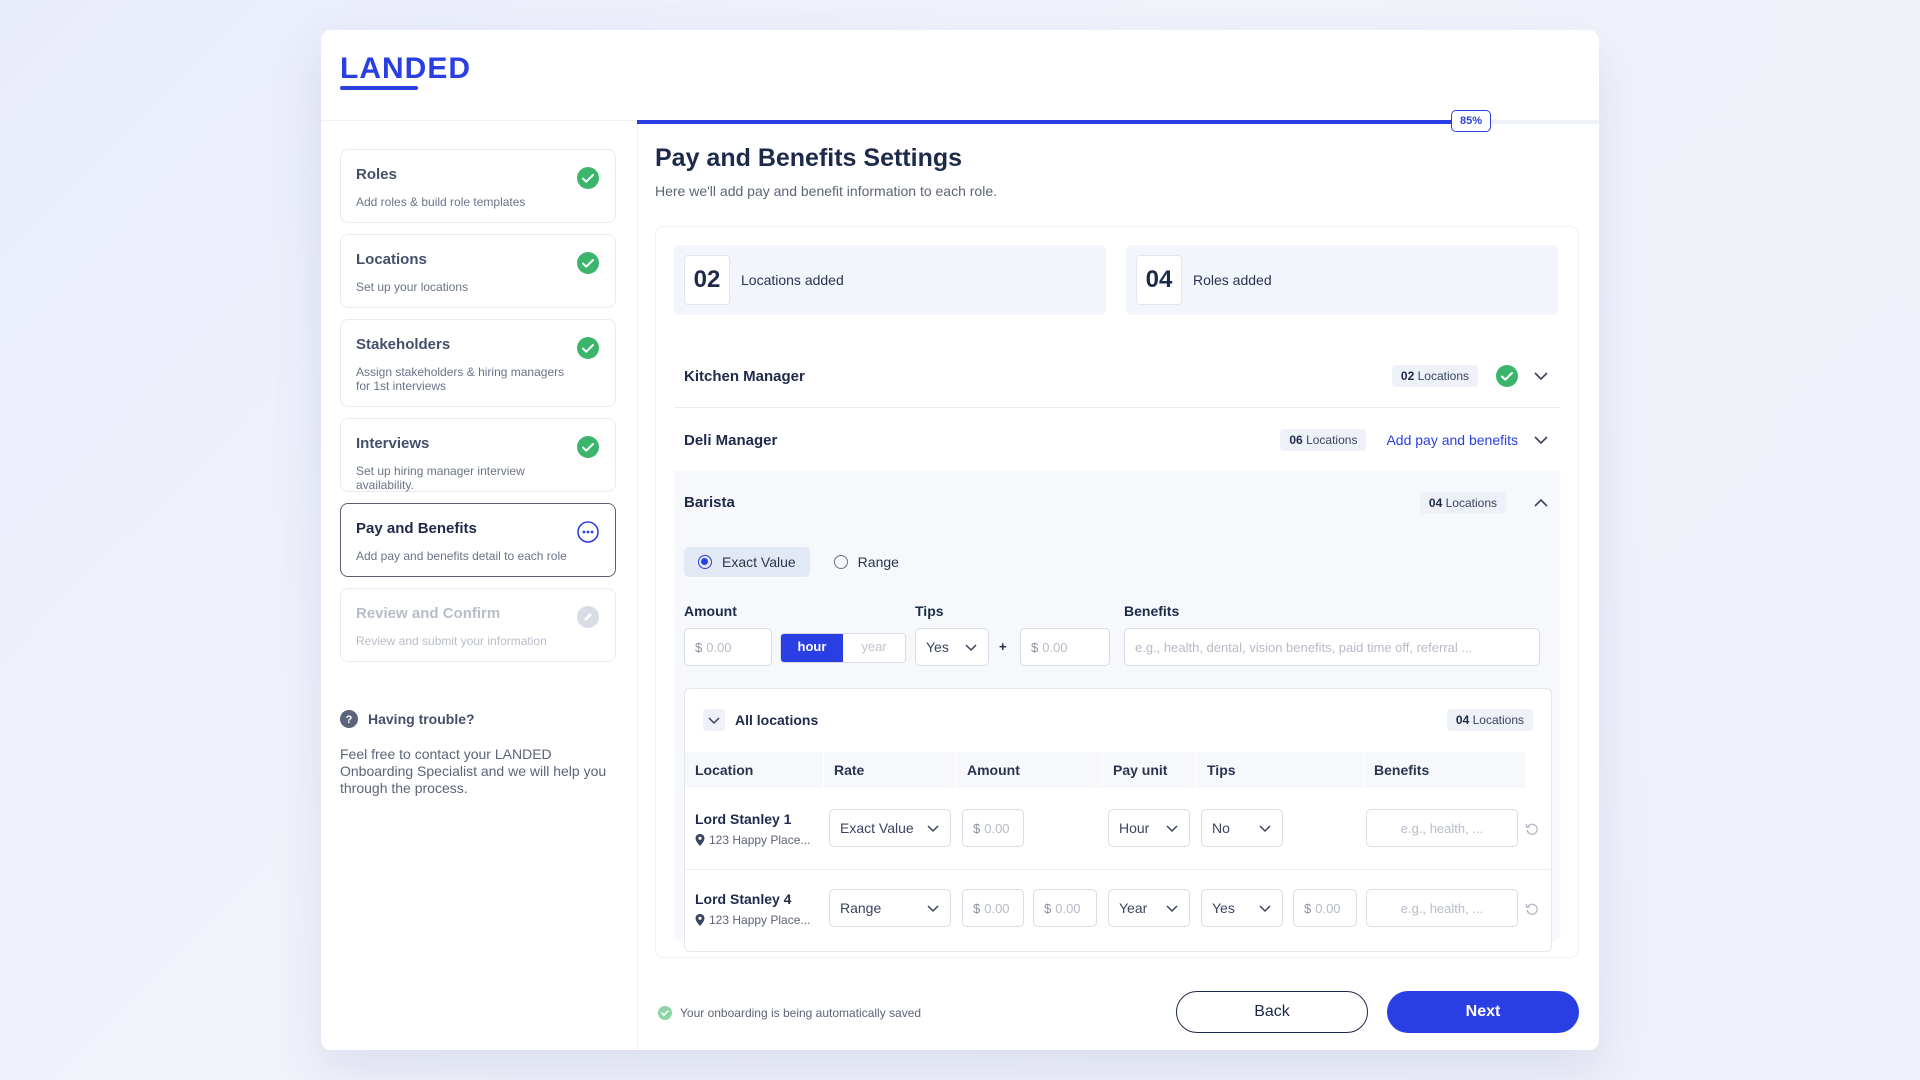  I want to click on role-name: Barista, so click(709, 502).